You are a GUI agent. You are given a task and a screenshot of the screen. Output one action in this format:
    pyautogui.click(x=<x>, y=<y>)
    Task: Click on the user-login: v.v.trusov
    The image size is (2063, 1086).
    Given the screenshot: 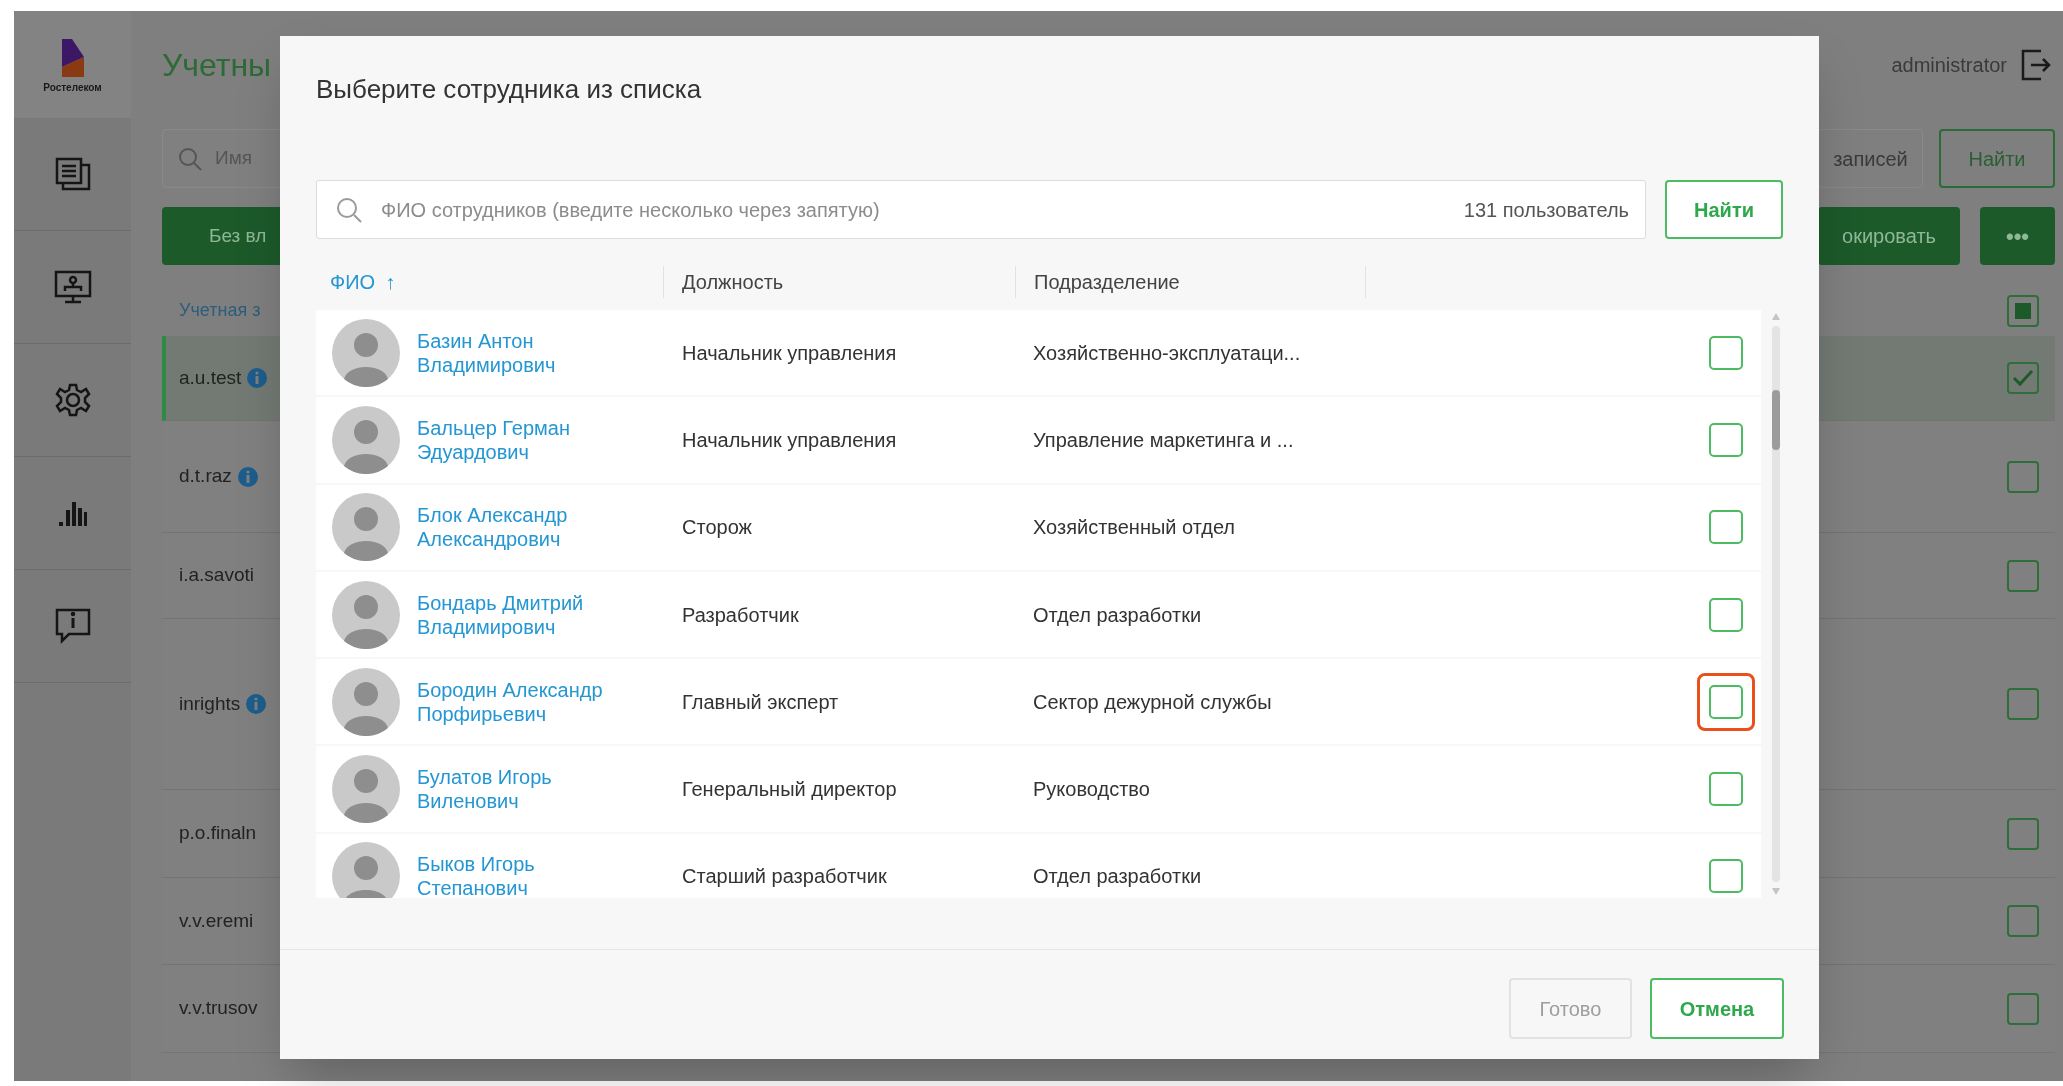 What is the action you would take?
    pyautogui.click(x=218, y=1008)
    